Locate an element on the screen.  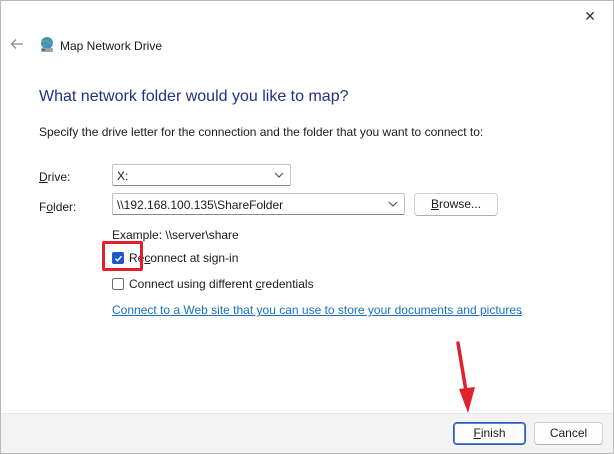
folder-combobox: \\192.168.100.135\ShareFolder is located at coordinates (258, 204).